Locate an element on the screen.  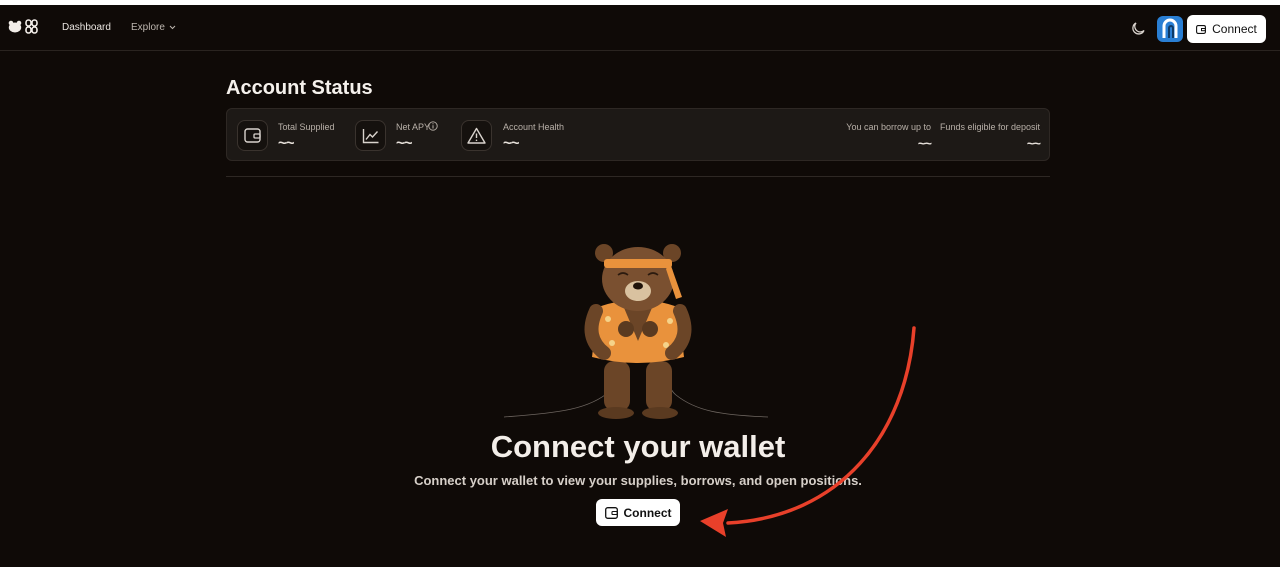
header-connect-button: Connect is located at coordinates (1226, 29).